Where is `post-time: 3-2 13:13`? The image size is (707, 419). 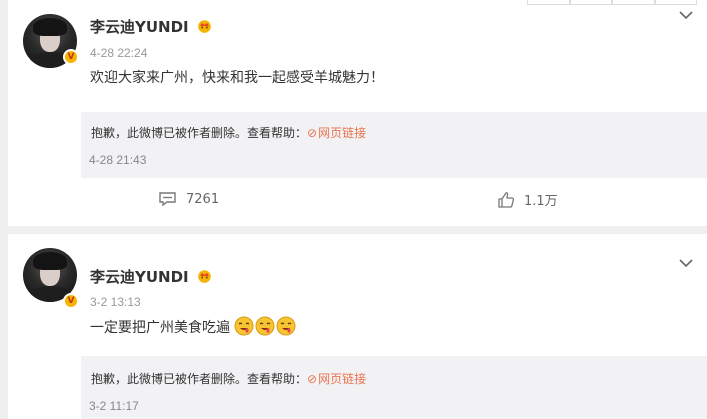
post-time: 3-2 13:13 is located at coordinates (115, 302).